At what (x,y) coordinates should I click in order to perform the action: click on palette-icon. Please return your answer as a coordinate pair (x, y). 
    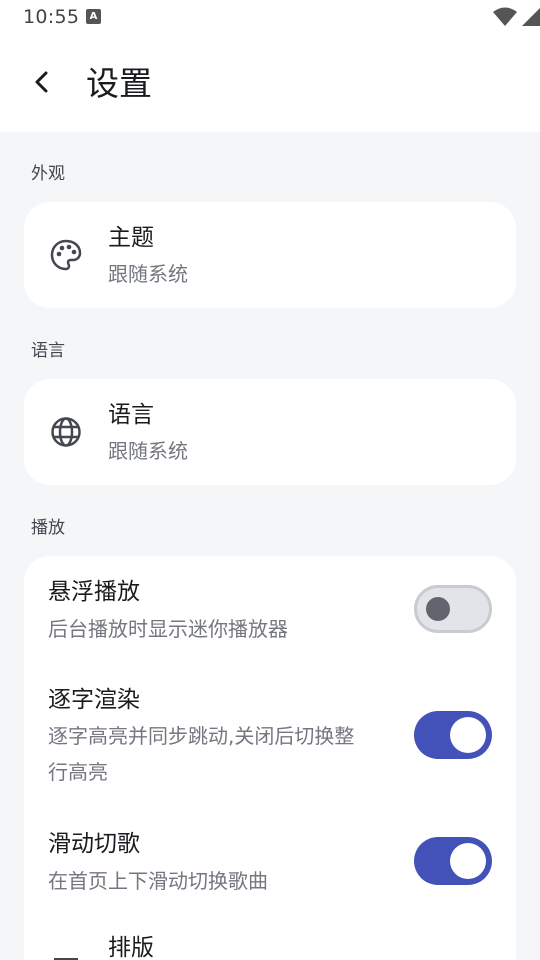
    Looking at the image, I should click on (66, 255).